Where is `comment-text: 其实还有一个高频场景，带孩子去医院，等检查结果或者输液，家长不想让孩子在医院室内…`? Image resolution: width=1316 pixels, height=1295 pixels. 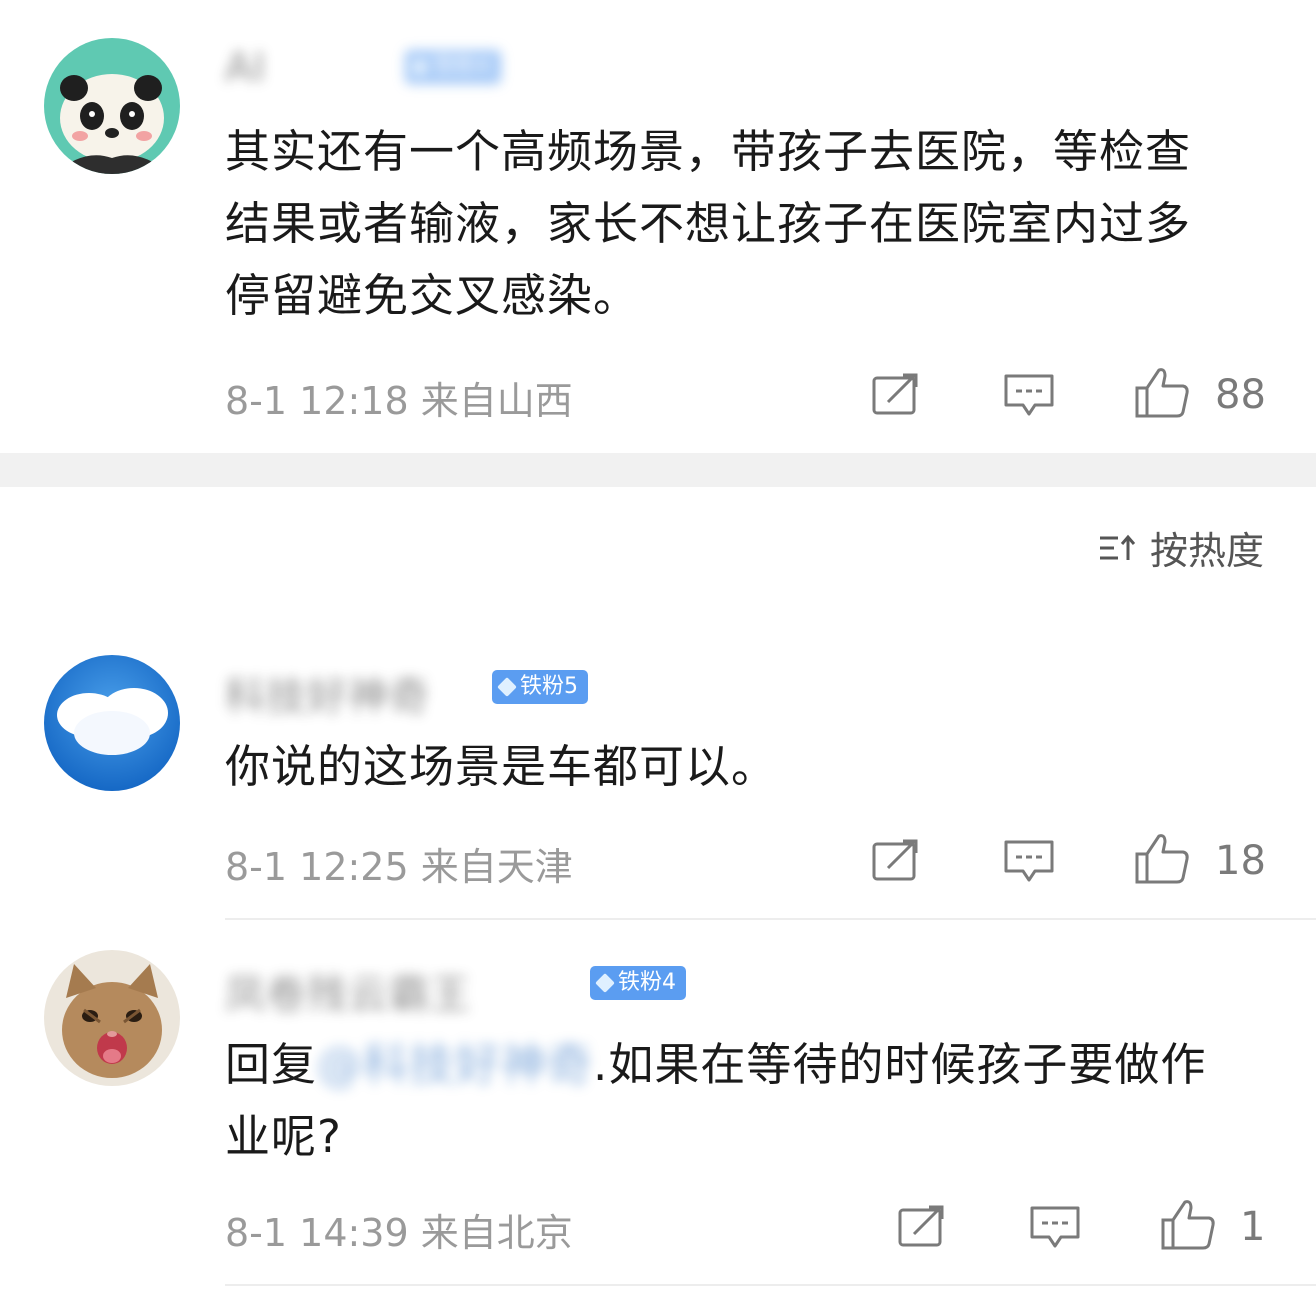
comment-text: 其实还有一个高频场景，带孩子去医院，等检查结果或者输液，家长不想让孩子在医院室内… is located at coordinates (708, 223).